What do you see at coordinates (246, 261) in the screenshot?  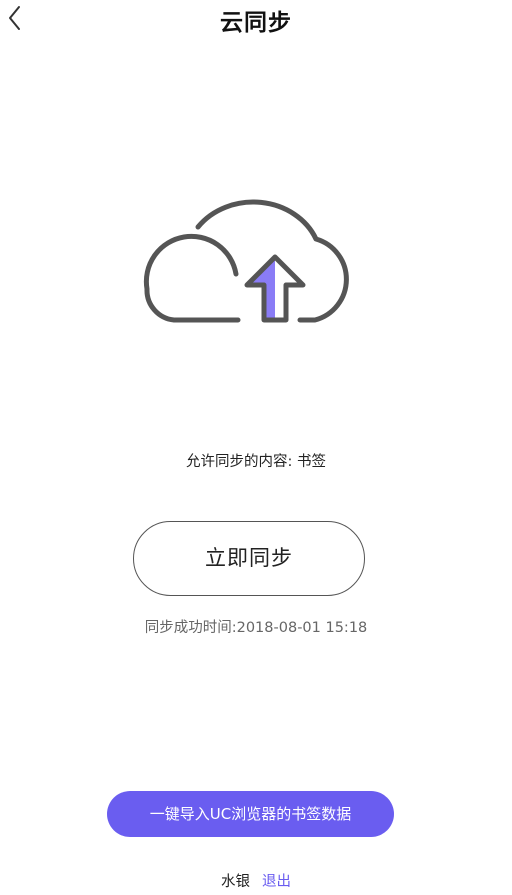 I see `cloud-upload-icon` at bounding box center [246, 261].